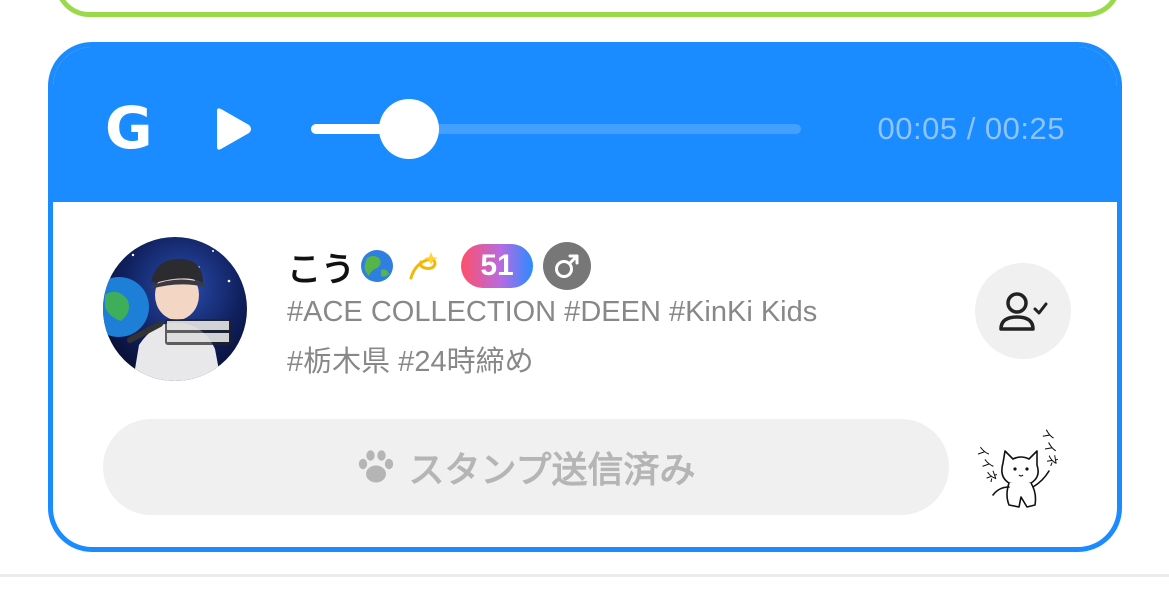  I want to click on play-button, so click(233, 129).